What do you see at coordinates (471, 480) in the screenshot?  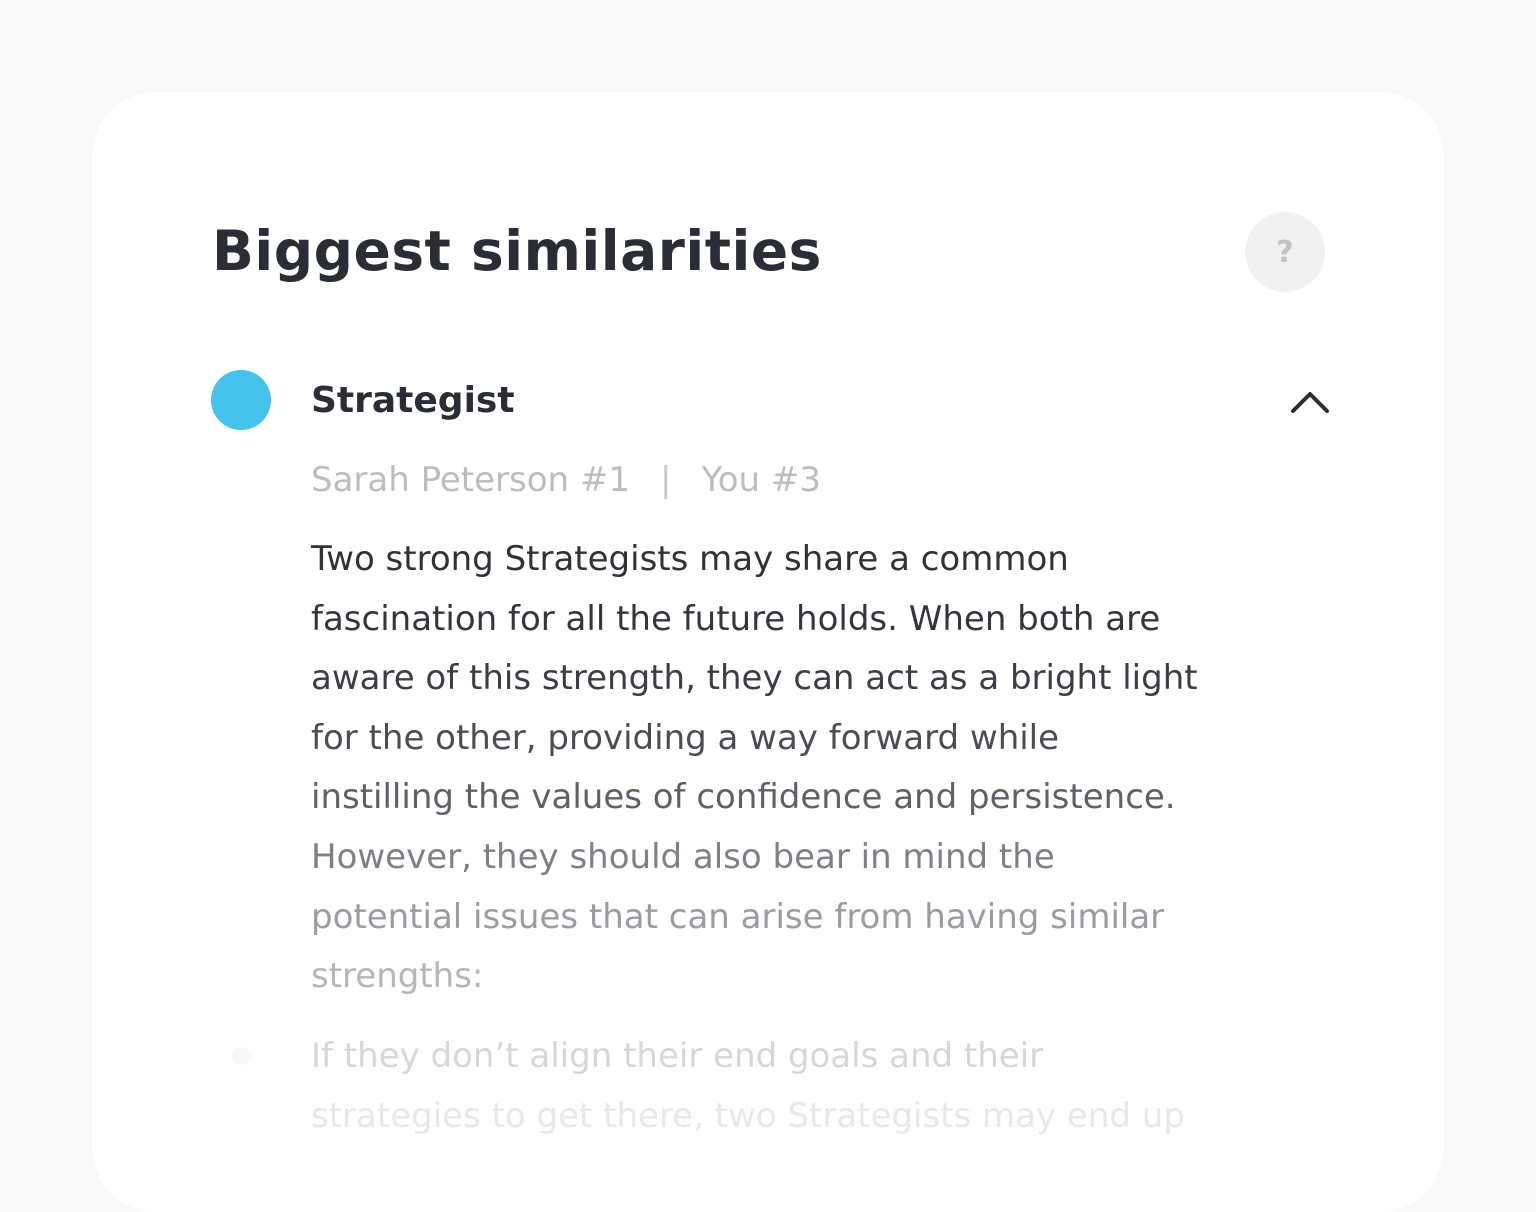 I see `rank-other: Sarah Peterson #1` at bounding box center [471, 480].